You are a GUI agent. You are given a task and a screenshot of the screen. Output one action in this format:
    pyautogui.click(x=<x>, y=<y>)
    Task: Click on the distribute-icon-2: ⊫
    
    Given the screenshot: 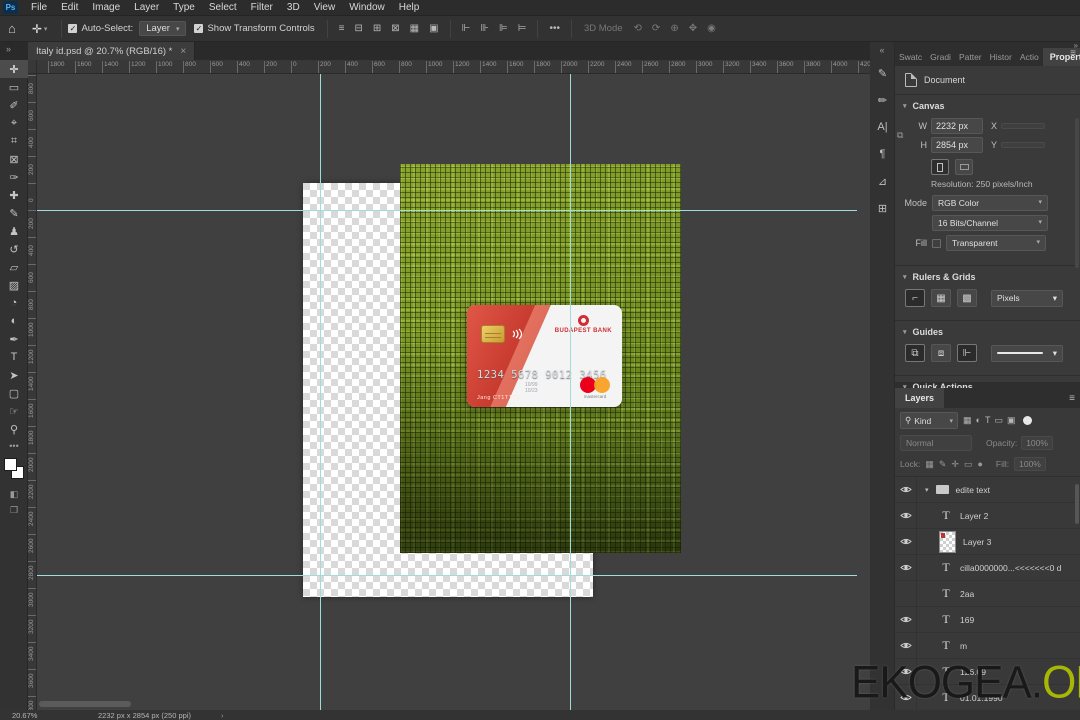 What is the action you would take?
    pyautogui.click(x=503, y=28)
    